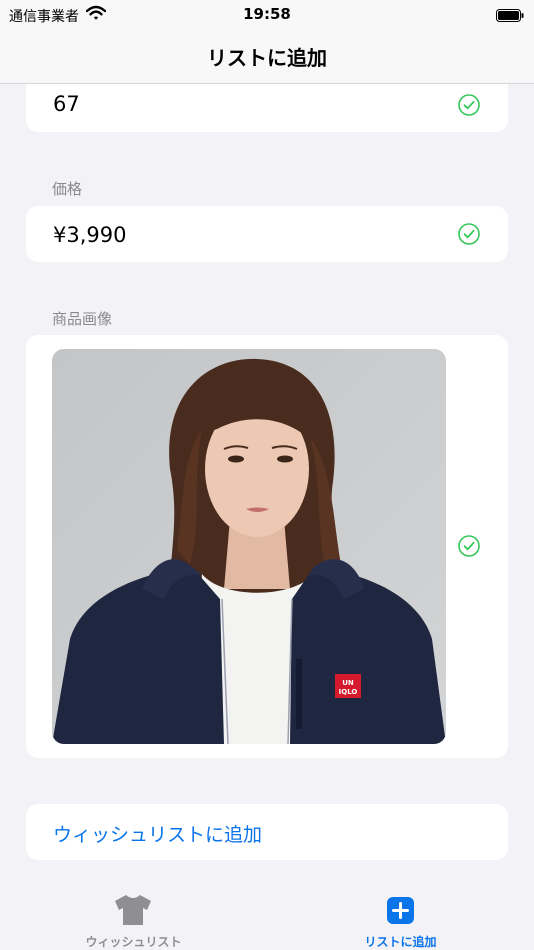 This screenshot has height=950, width=534. Describe the element at coordinates (90, 235) in the screenshot. I see `price-value: ¥3,990` at that location.